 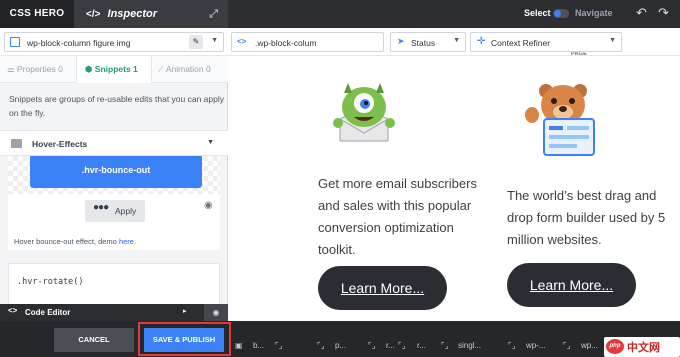 I want to click on site-watermark: php 中文网, so click(x=642, y=347).